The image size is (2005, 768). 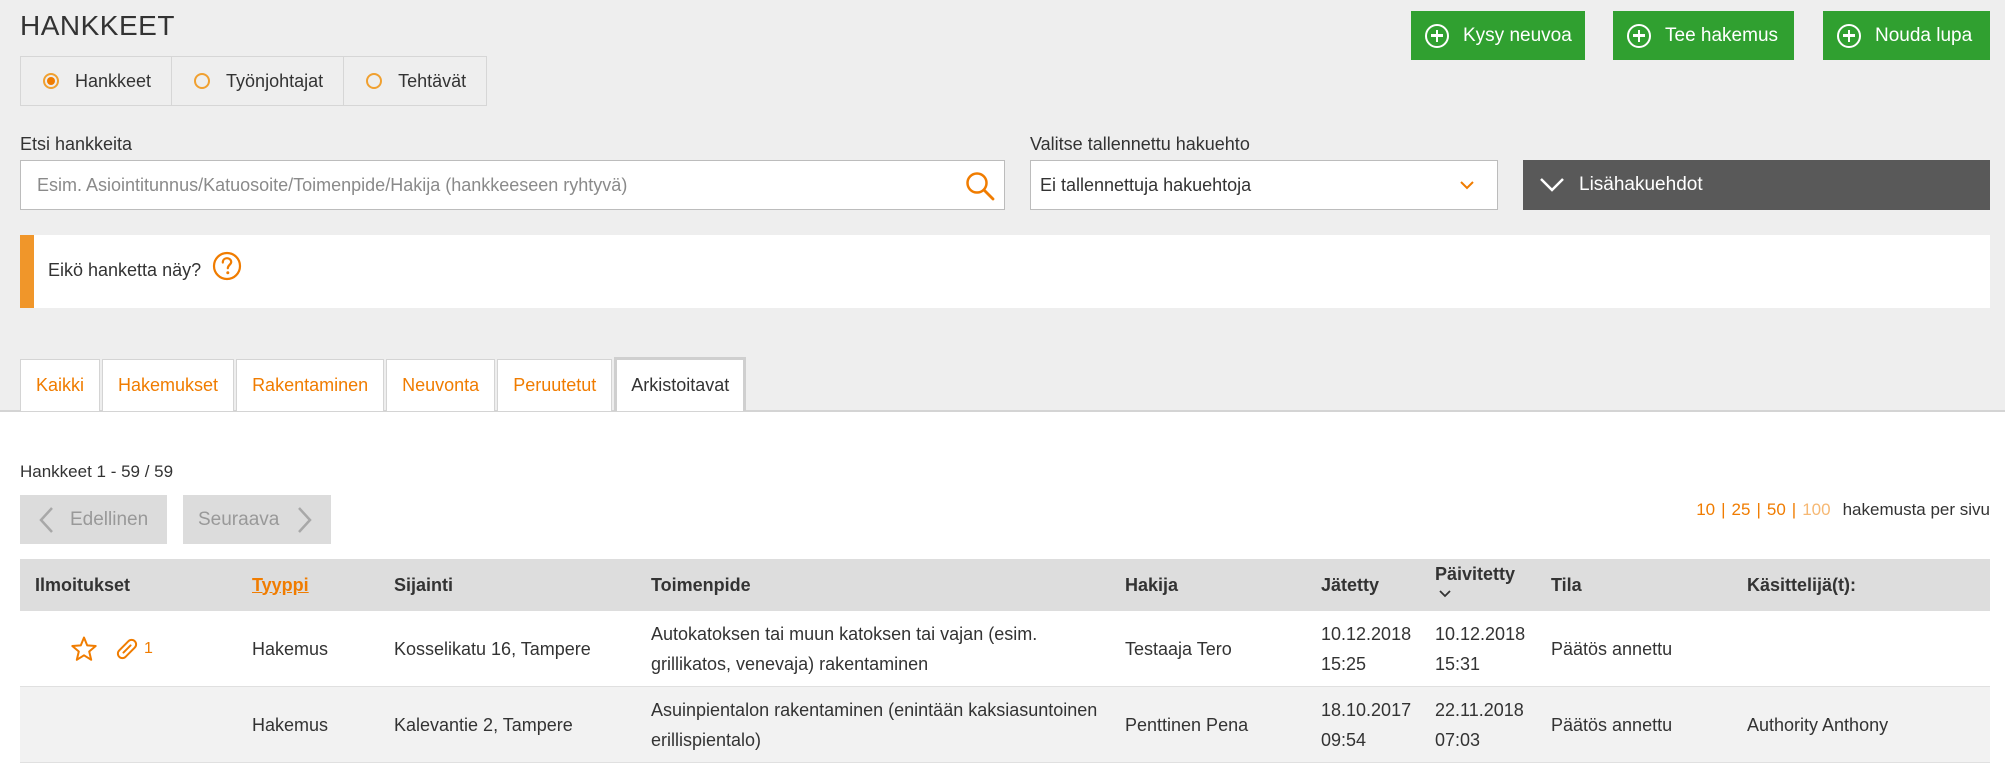 I want to click on notice-accent-bar, so click(x=27, y=271).